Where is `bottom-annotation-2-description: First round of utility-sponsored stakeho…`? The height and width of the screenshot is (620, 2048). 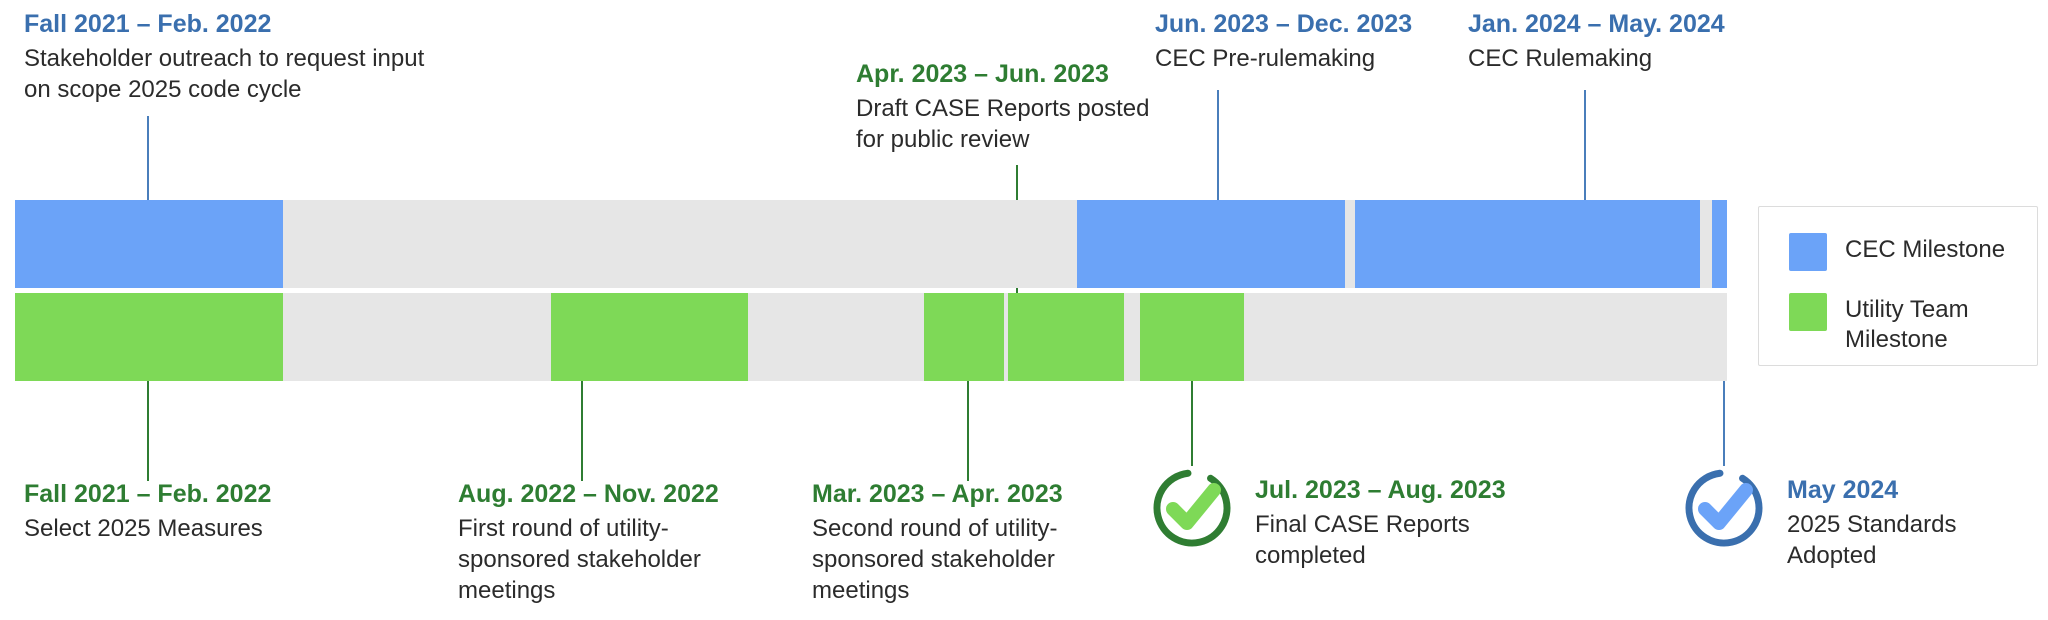 bottom-annotation-2-description: First round of utility-sponsored stakeho… is located at coordinates (579, 559).